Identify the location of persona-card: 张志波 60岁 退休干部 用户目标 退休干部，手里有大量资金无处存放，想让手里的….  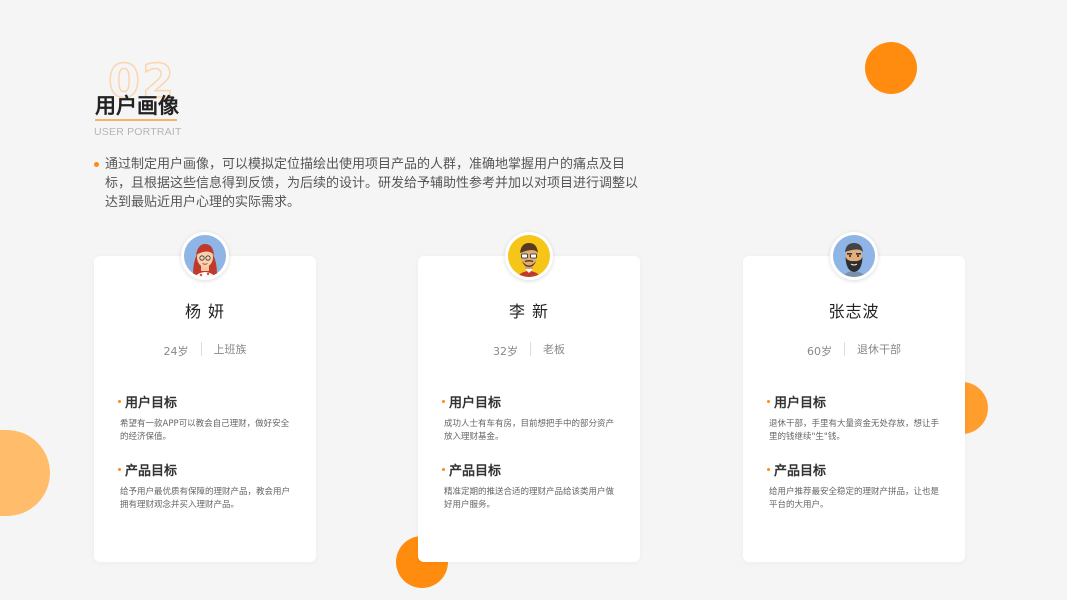
(854, 397).